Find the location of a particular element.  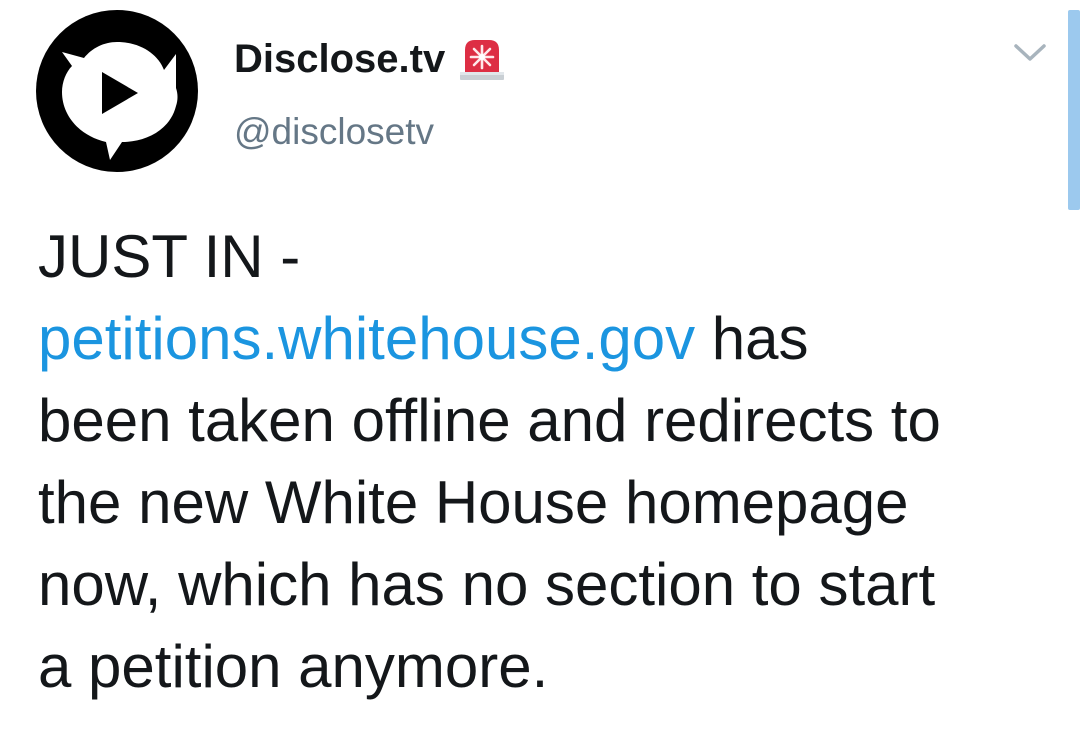

tweet-line-2: petitions.whitehouse.gov has is located at coordinates (543, 339).